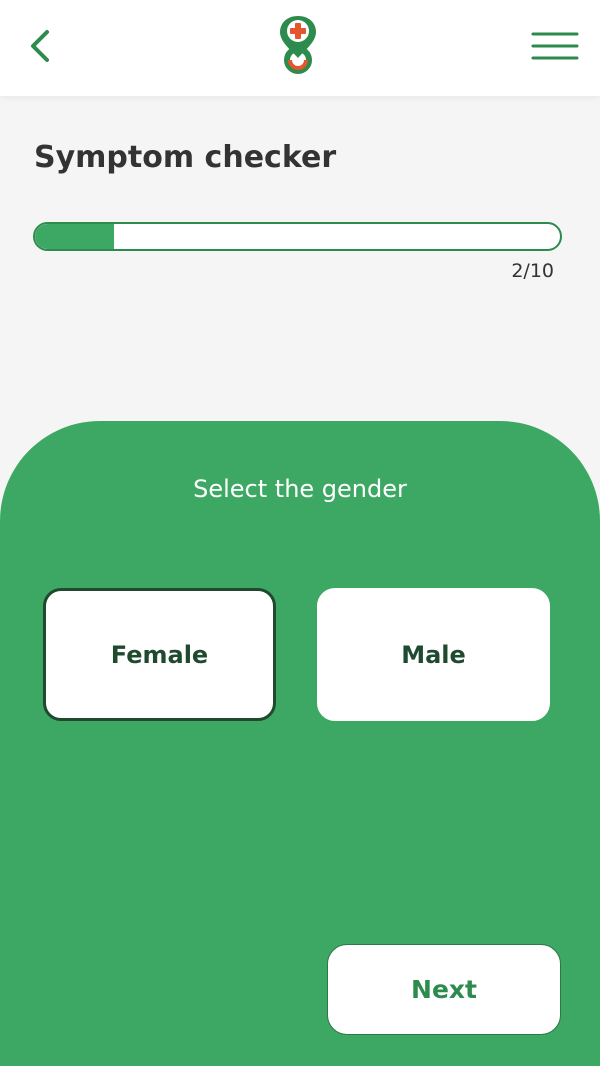 This screenshot has width=600, height=1066. Describe the element at coordinates (532, 271) in the screenshot. I see `progress-label: 2/10` at that location.